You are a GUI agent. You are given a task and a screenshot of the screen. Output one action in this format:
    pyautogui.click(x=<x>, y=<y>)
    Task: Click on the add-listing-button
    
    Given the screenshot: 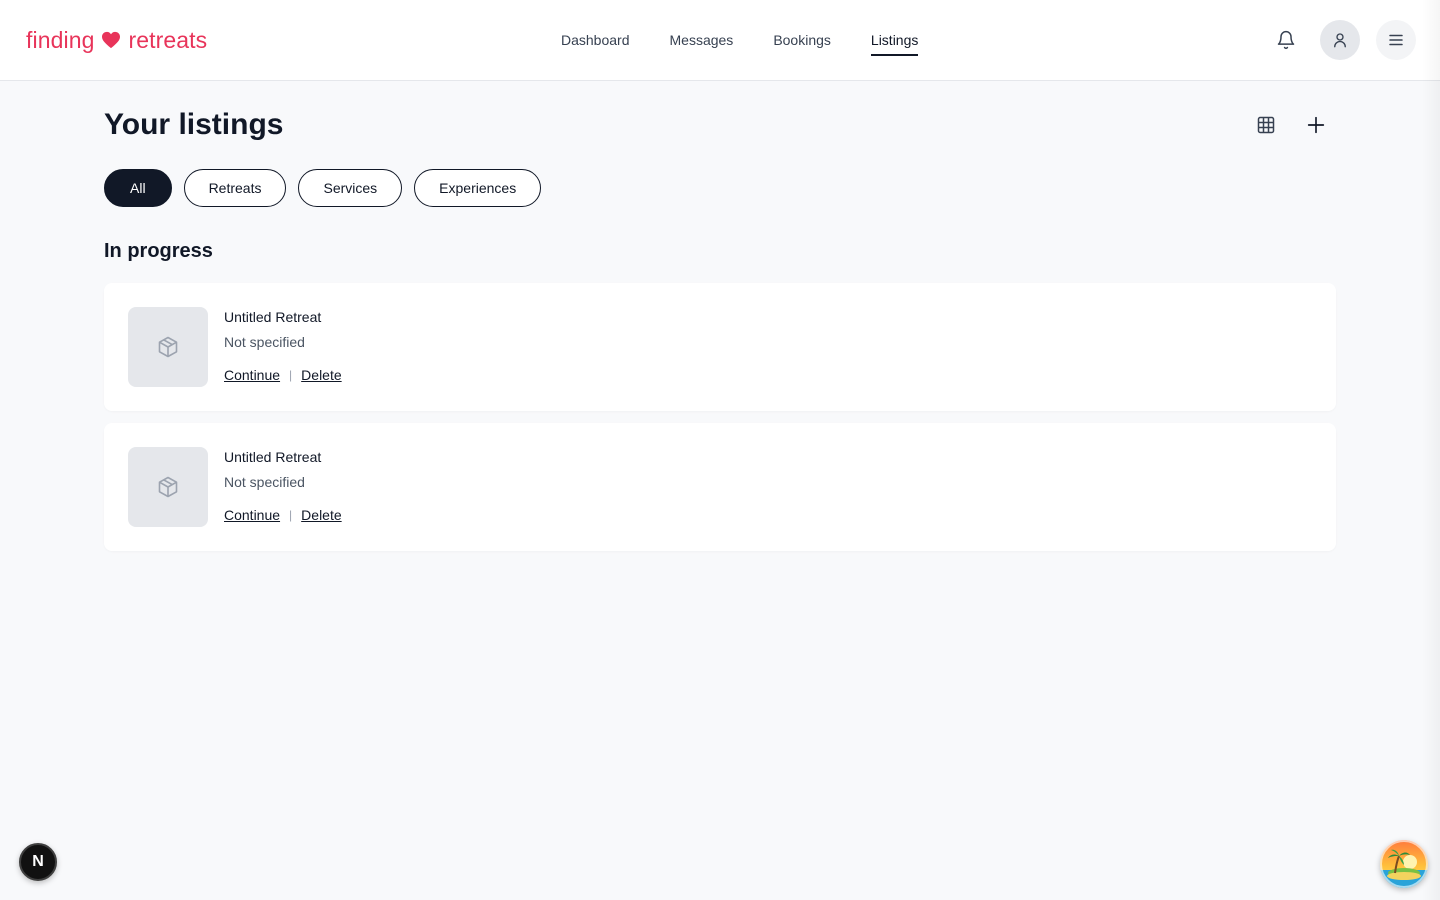 What is the action you would take?
    pyautogui.click(x=1316, y=125)
    